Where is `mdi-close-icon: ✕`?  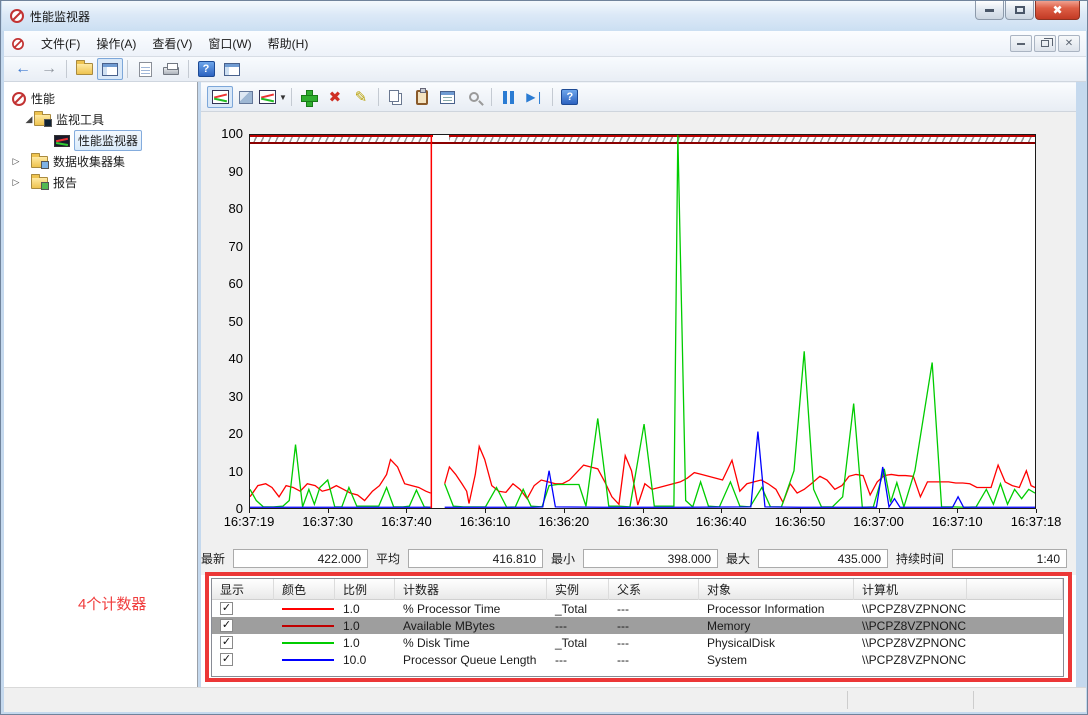 mdi-close-icon: ✕ is located at coordinates (1069, 43).